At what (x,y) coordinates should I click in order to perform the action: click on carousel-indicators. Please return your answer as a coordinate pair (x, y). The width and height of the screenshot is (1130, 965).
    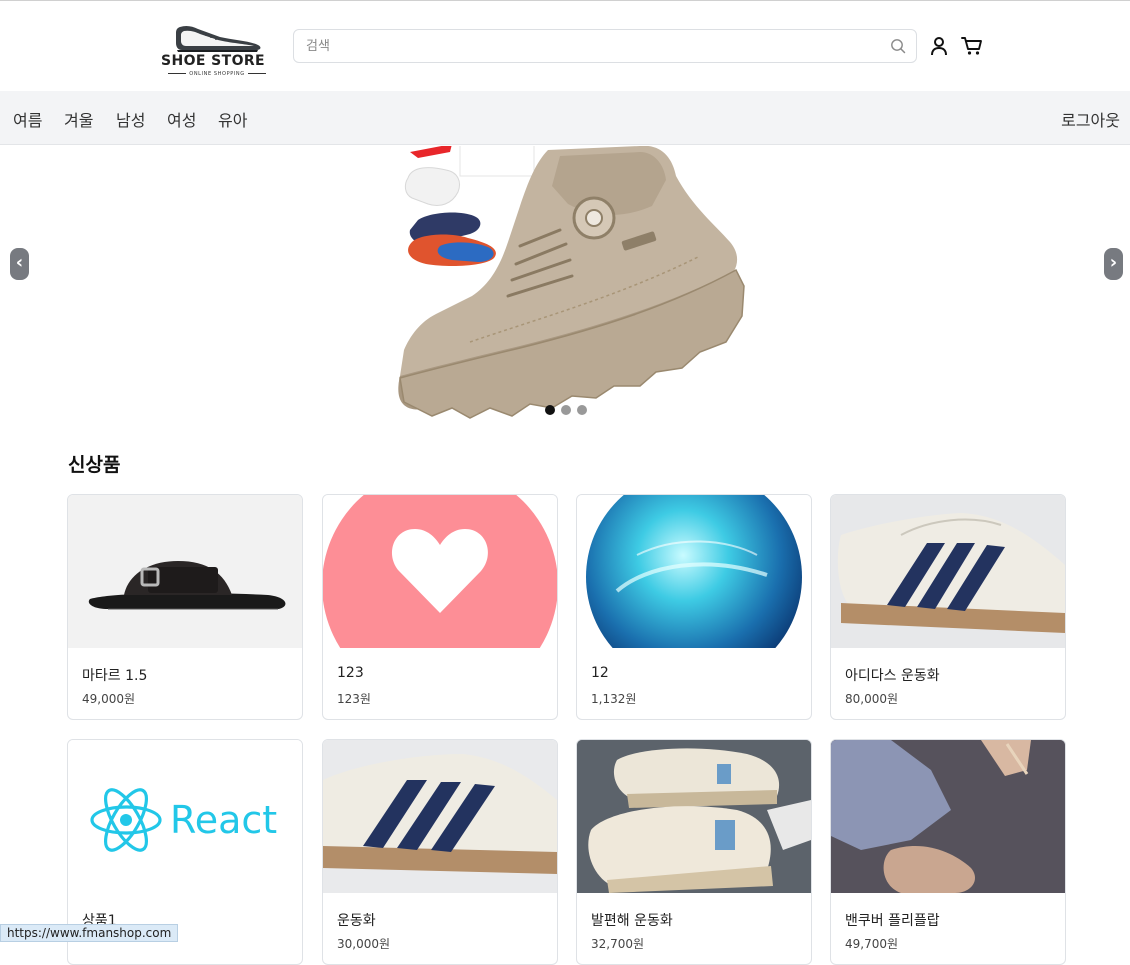
    Looking at the image, I should click on (569, 407).